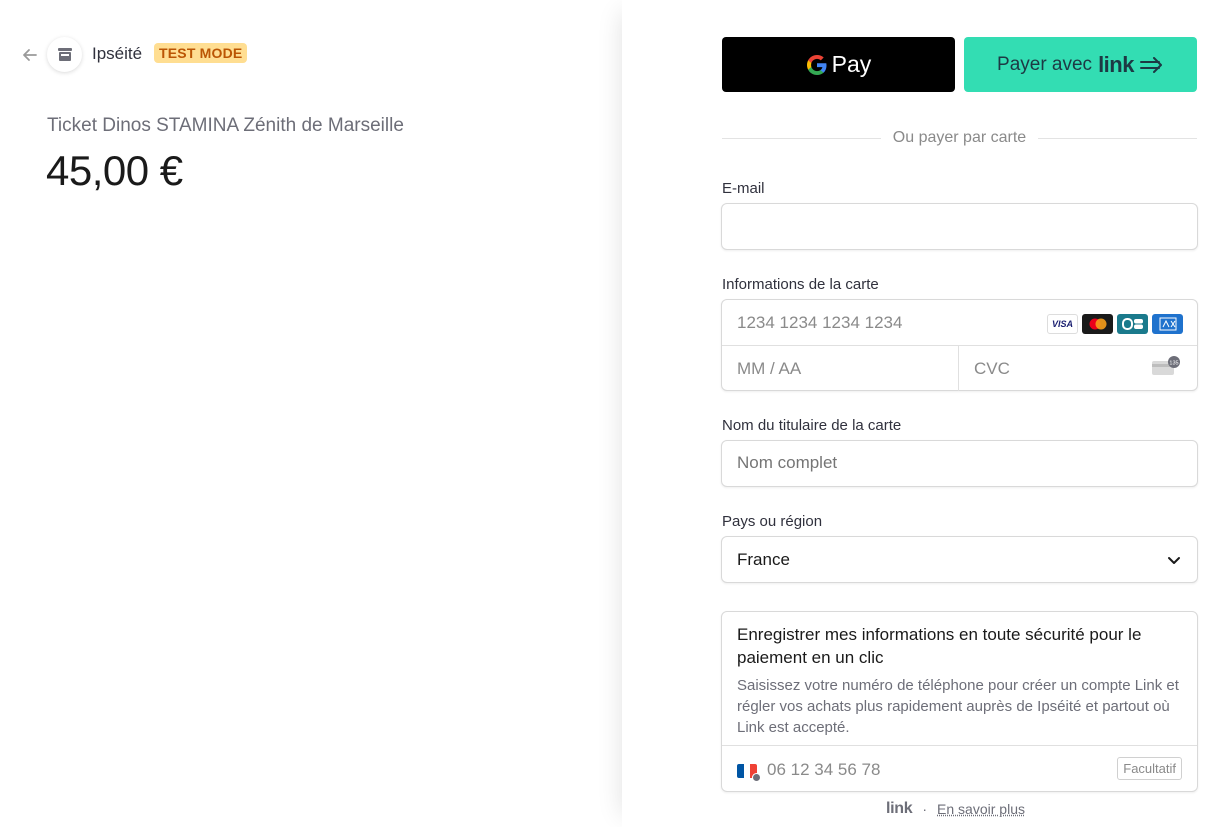 The image size is (1230, 827). I want to click on chevron-down-icon, so click(1174, 560).